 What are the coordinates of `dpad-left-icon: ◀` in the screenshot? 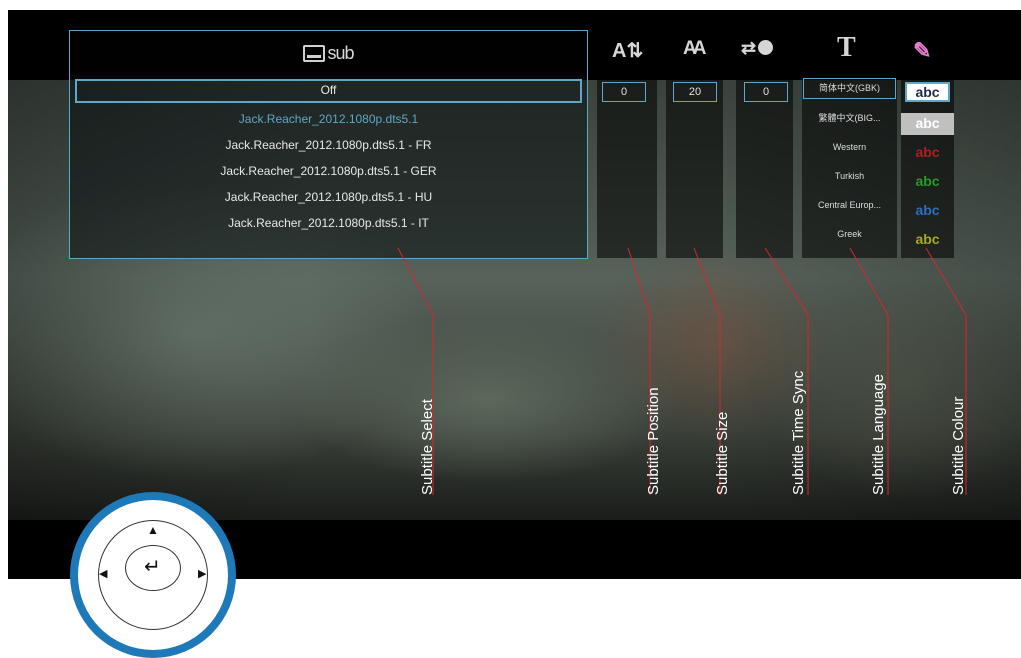 It's located at (103, 573).